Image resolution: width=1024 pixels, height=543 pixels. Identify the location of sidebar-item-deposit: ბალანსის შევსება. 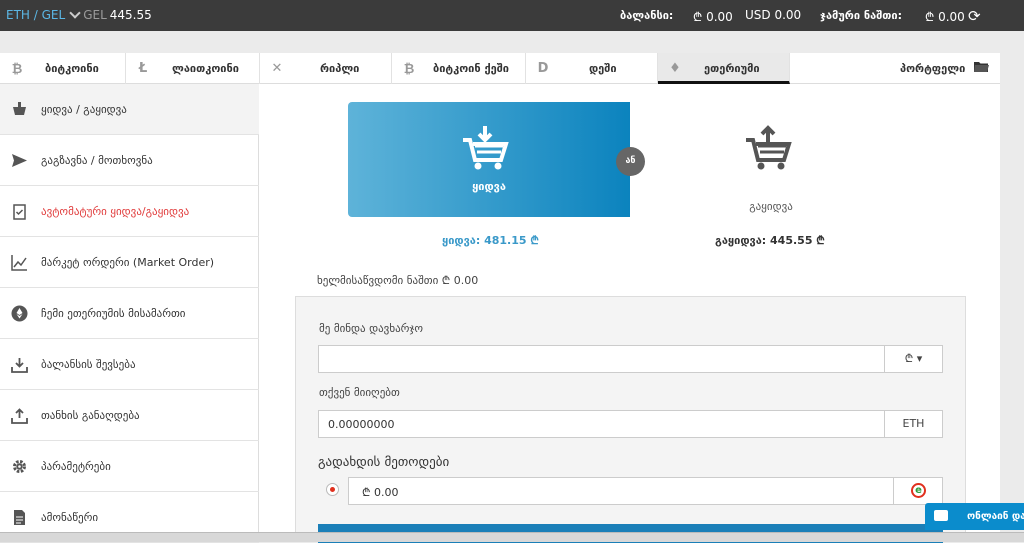
(129, 364).